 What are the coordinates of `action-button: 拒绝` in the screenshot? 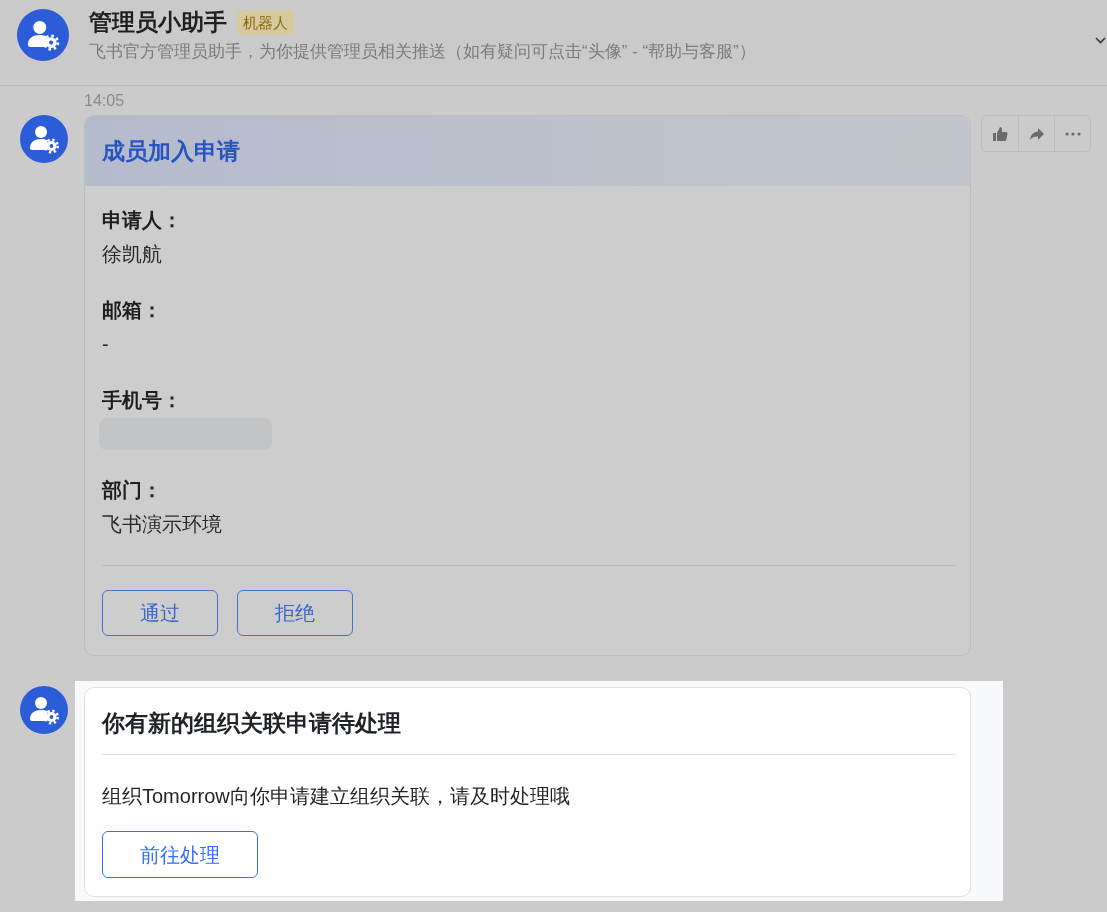 It's located at (295, 613).